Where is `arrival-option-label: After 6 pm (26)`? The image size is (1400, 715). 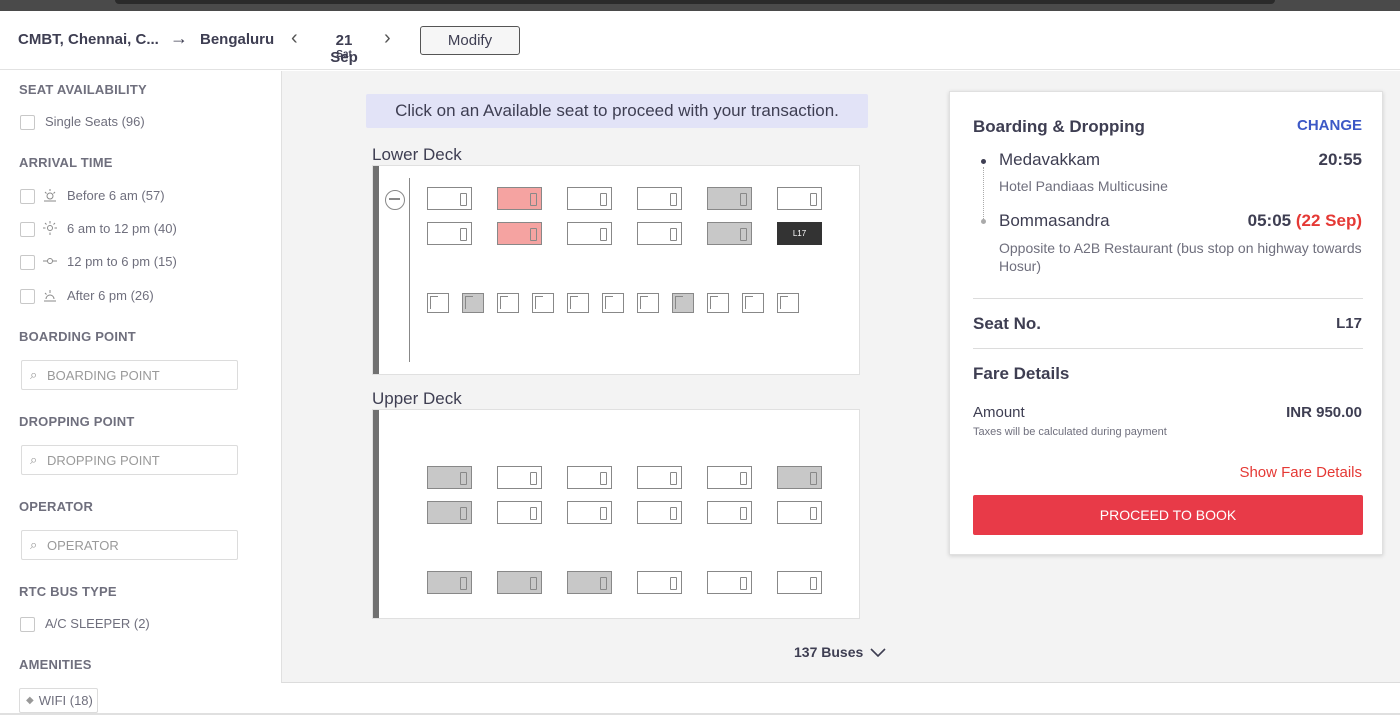 arrival-option-label: After 6 pm (26) is located at coordinates (110, 295).